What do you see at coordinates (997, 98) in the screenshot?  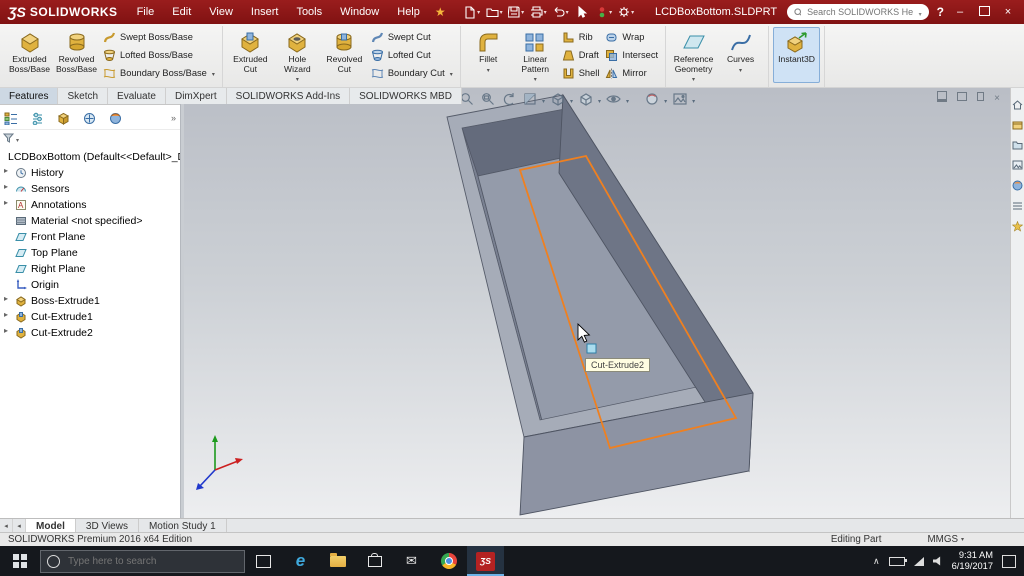 I see `doc-close-icon: ×` at bounding box center [997, 98].